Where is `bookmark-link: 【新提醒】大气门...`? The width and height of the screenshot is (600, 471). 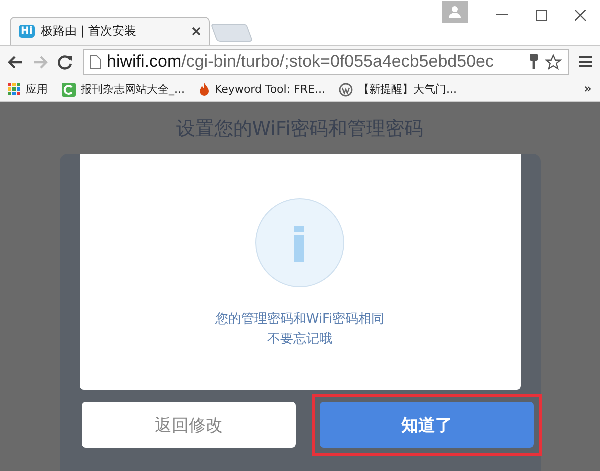 bookmark-link: 【新提醒】大气门... is located at coordinates (407, 89).